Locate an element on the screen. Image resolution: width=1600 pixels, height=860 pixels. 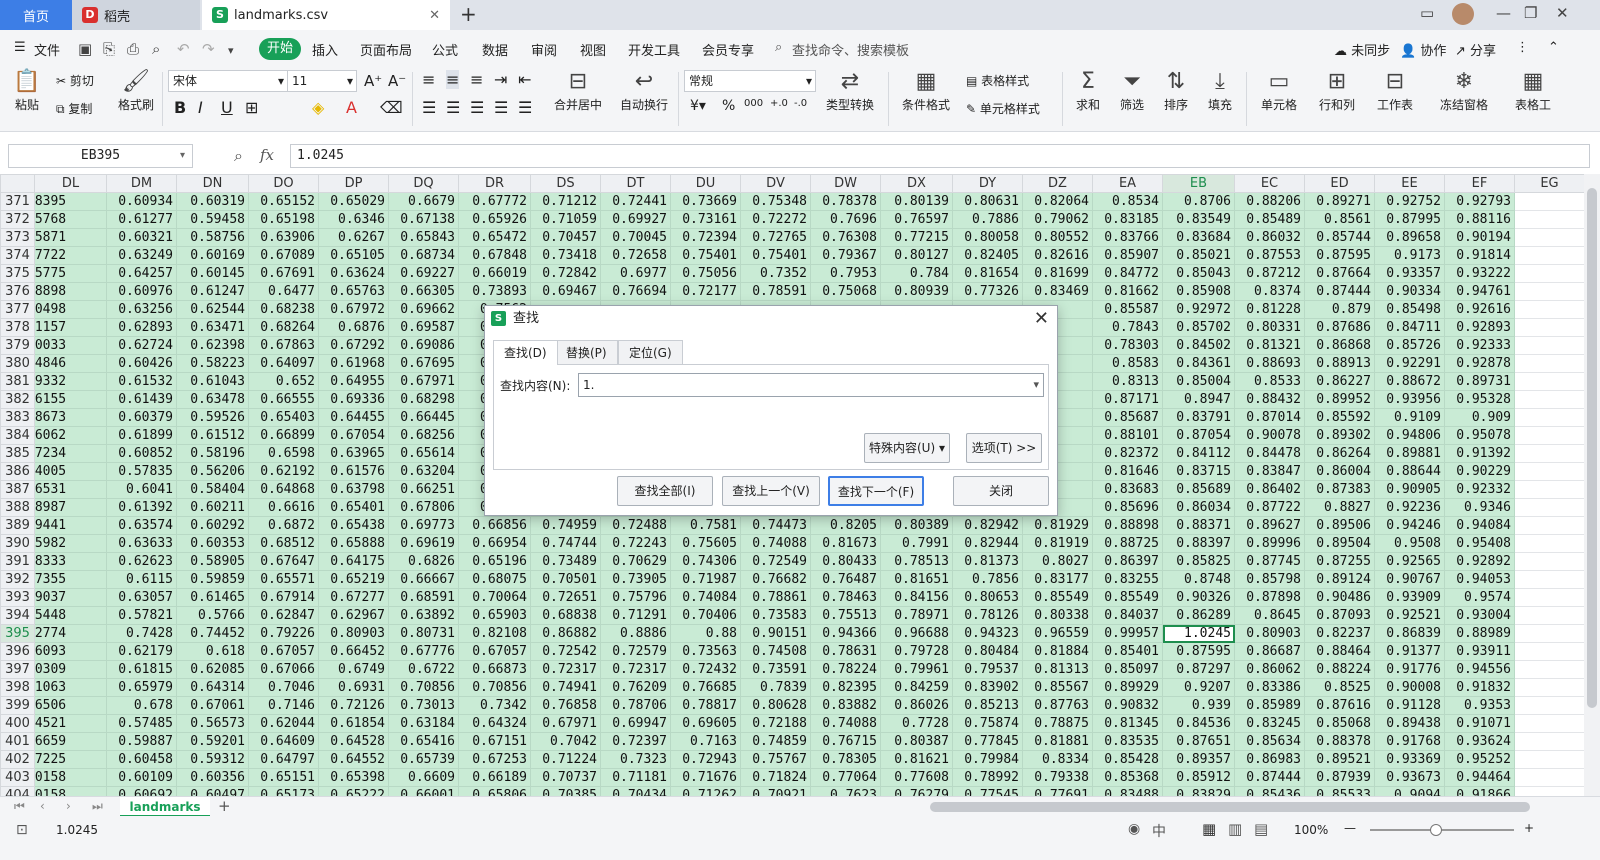
grid-cell: 0.85587 is located at coordinates (1127, 309).